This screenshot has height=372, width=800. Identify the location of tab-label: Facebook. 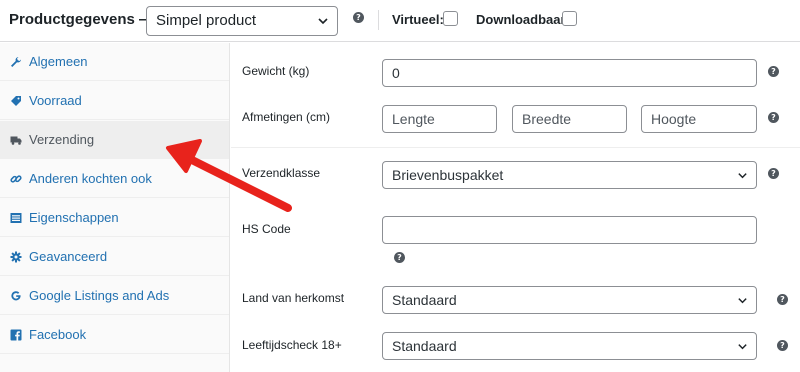
(58, 334).